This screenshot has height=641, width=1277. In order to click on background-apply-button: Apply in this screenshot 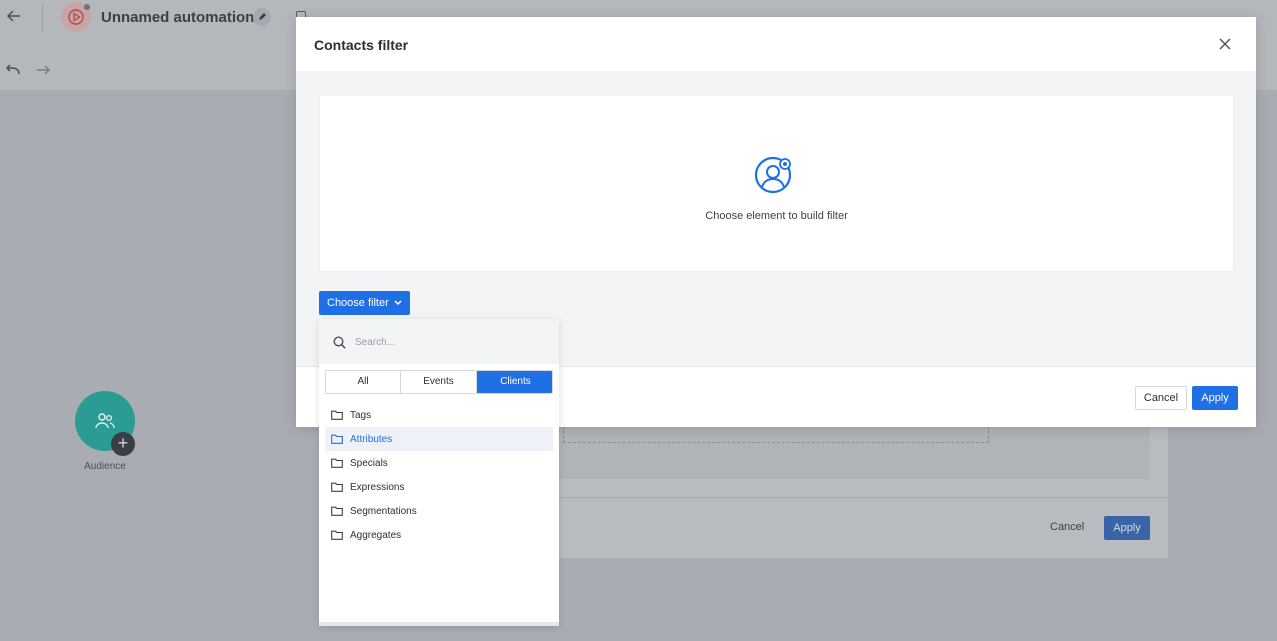, I will do `click(1127, 528)`.